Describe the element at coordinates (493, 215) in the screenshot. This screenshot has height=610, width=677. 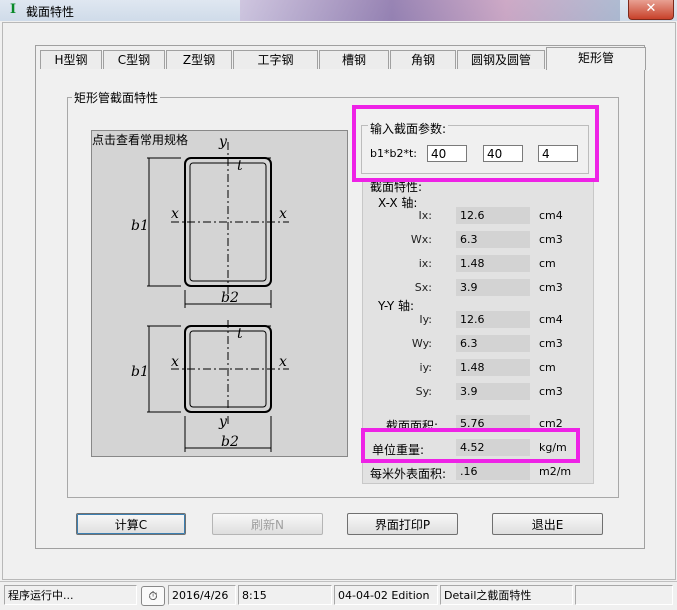
I see `ix-value: 12.6` at that location.